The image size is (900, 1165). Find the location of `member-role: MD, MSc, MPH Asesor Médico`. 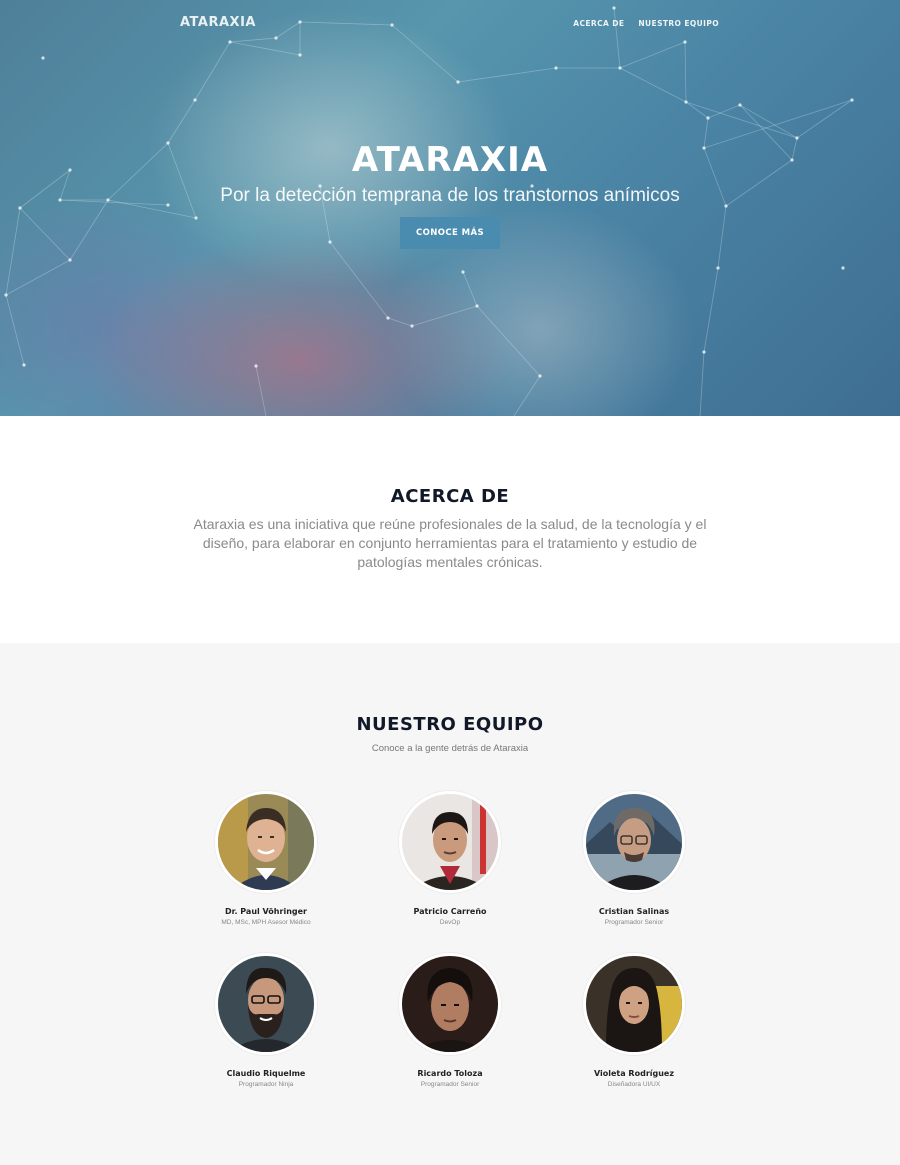

member-role: MD, MSc, MPH Asesor Médico is located at coordinates (266, 922).